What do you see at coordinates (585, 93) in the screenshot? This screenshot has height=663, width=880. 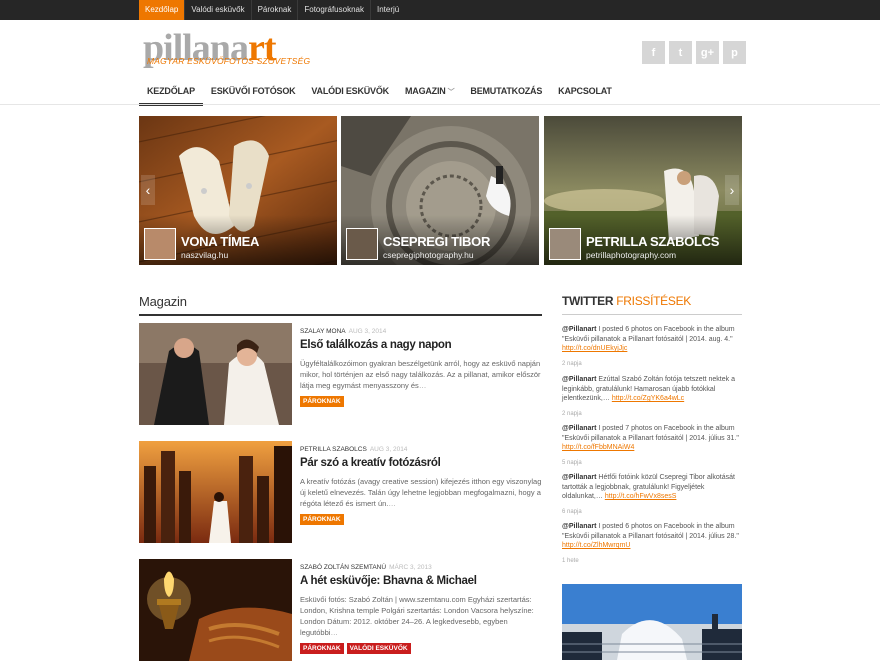 I see `nav-item-contact: KAPCSOLAT` at bounding box center [585, 93].